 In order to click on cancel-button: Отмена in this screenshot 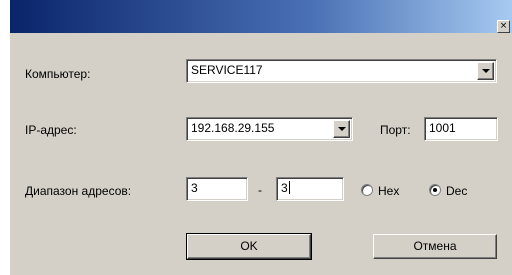, I will do `click(435, 246)`.